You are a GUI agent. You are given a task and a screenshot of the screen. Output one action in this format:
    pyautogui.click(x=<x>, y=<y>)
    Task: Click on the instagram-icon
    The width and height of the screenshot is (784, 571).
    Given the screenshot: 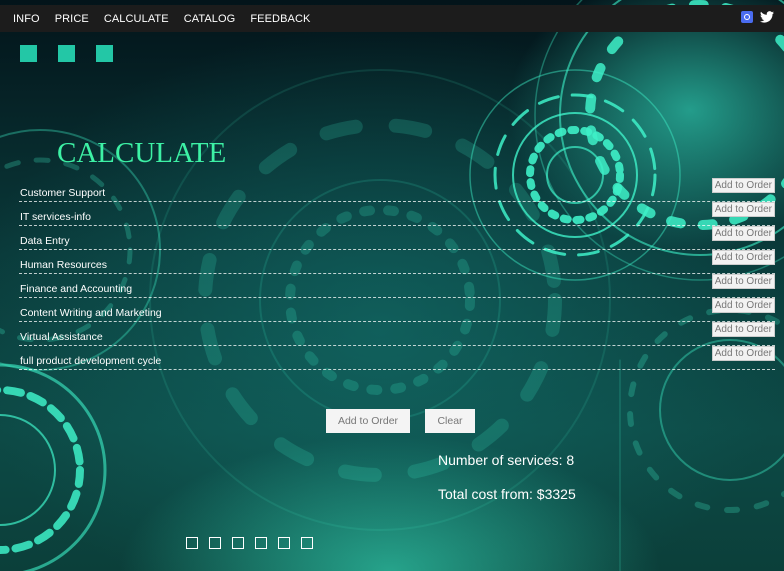 What is the action you would take?
    pyautogui.click(x=747, y=17)
    